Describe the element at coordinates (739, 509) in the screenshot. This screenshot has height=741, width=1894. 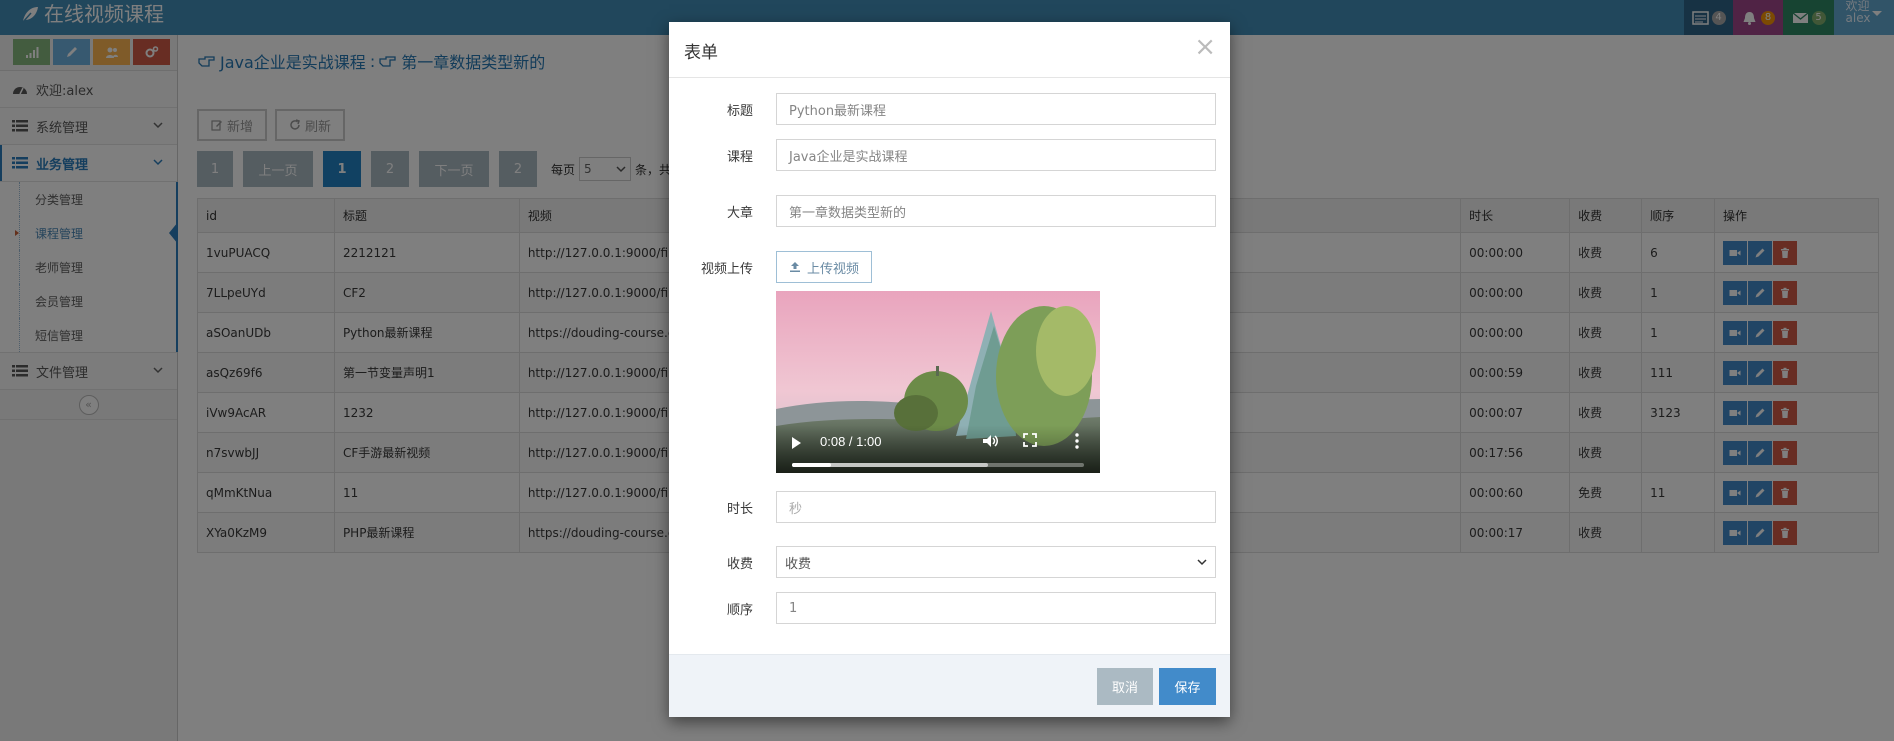
I see `duration-label: 时长` at that location.